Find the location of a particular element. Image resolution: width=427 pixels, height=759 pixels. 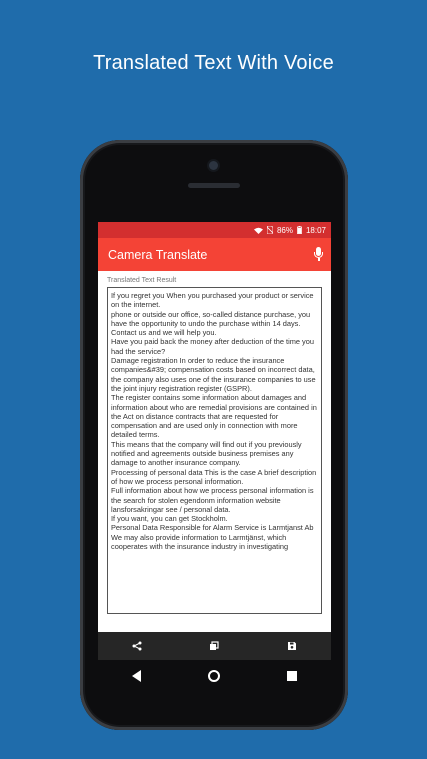

copy-icon is located at coordinates (214, 646).